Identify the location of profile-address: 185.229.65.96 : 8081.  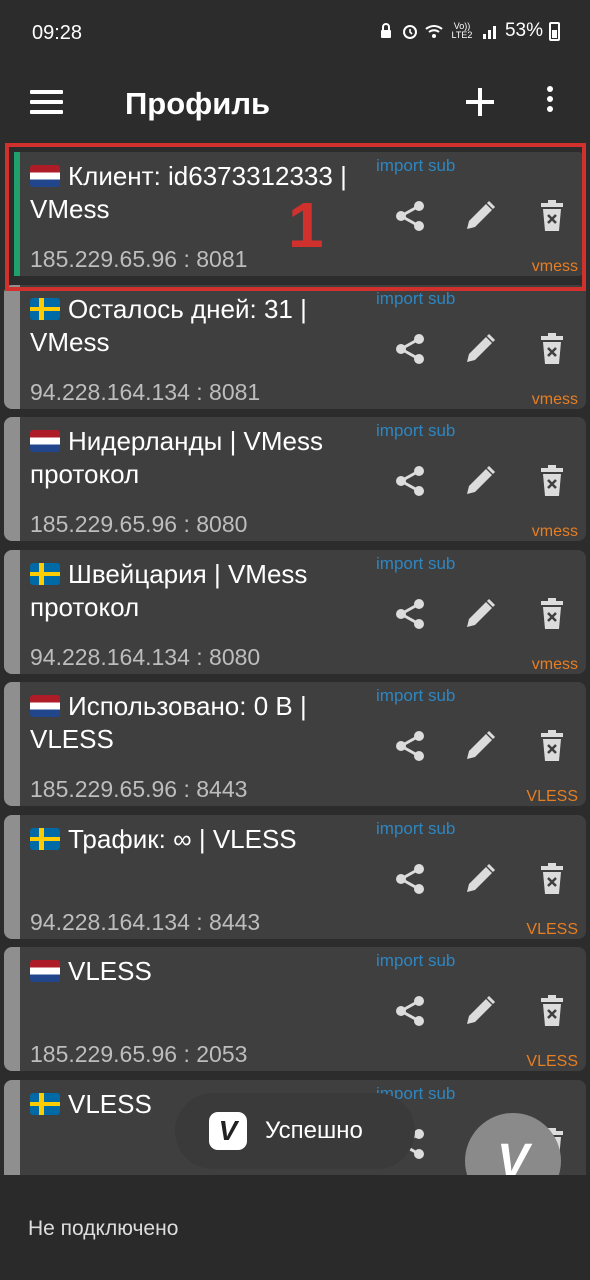
(139, 259).